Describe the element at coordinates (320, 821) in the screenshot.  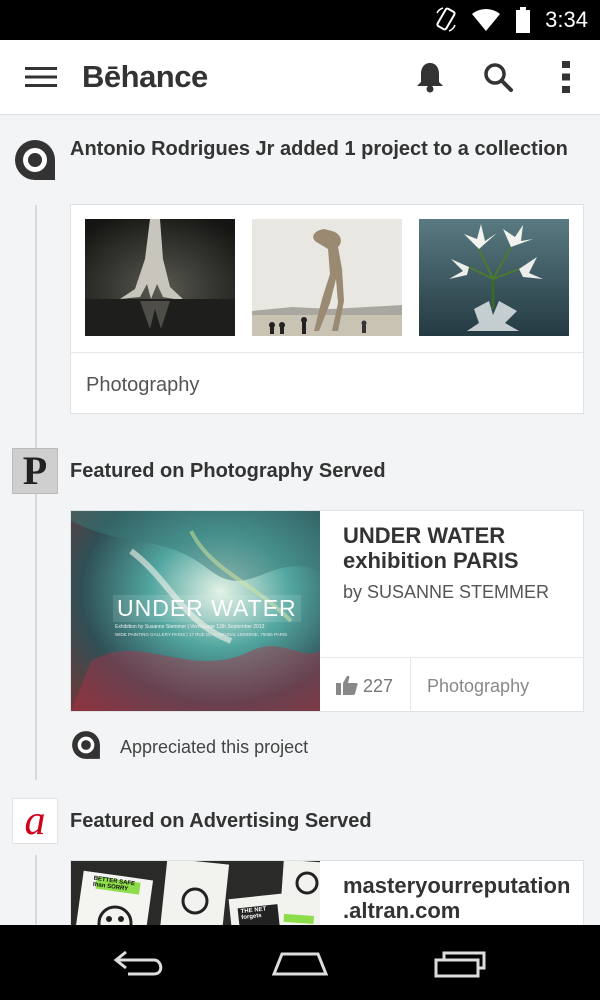
I see `activity-title: Featured on Advertising Served` at that location.